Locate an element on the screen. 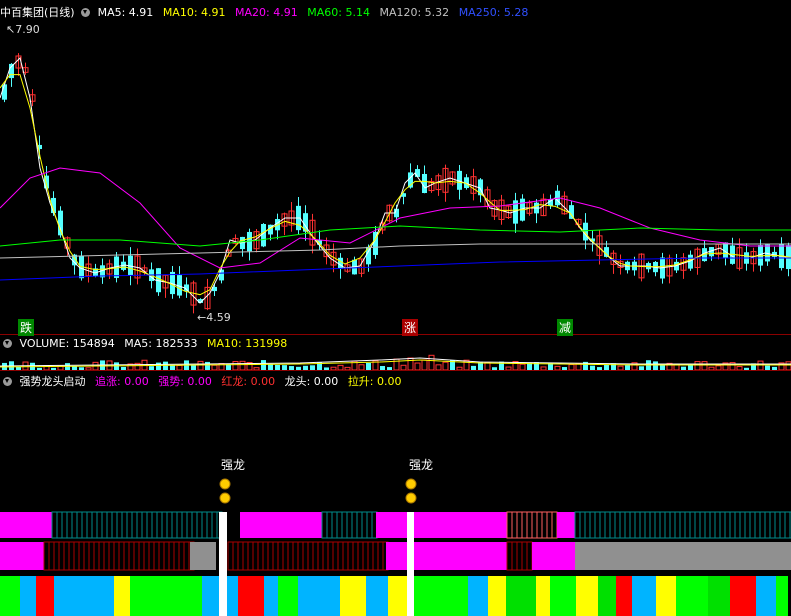 This screenshot has width=791, height=616. volume-chart is located at coordinates (395, 360).